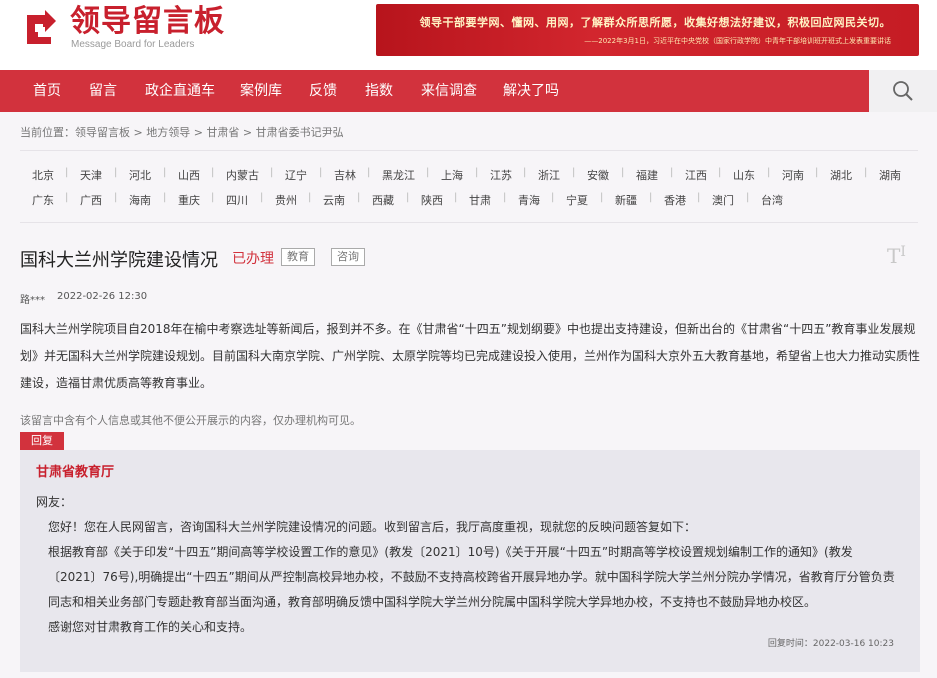  Describe the element at coordinates (189, 200) in the screenshot. I see `province-link: 重庆` at that location.